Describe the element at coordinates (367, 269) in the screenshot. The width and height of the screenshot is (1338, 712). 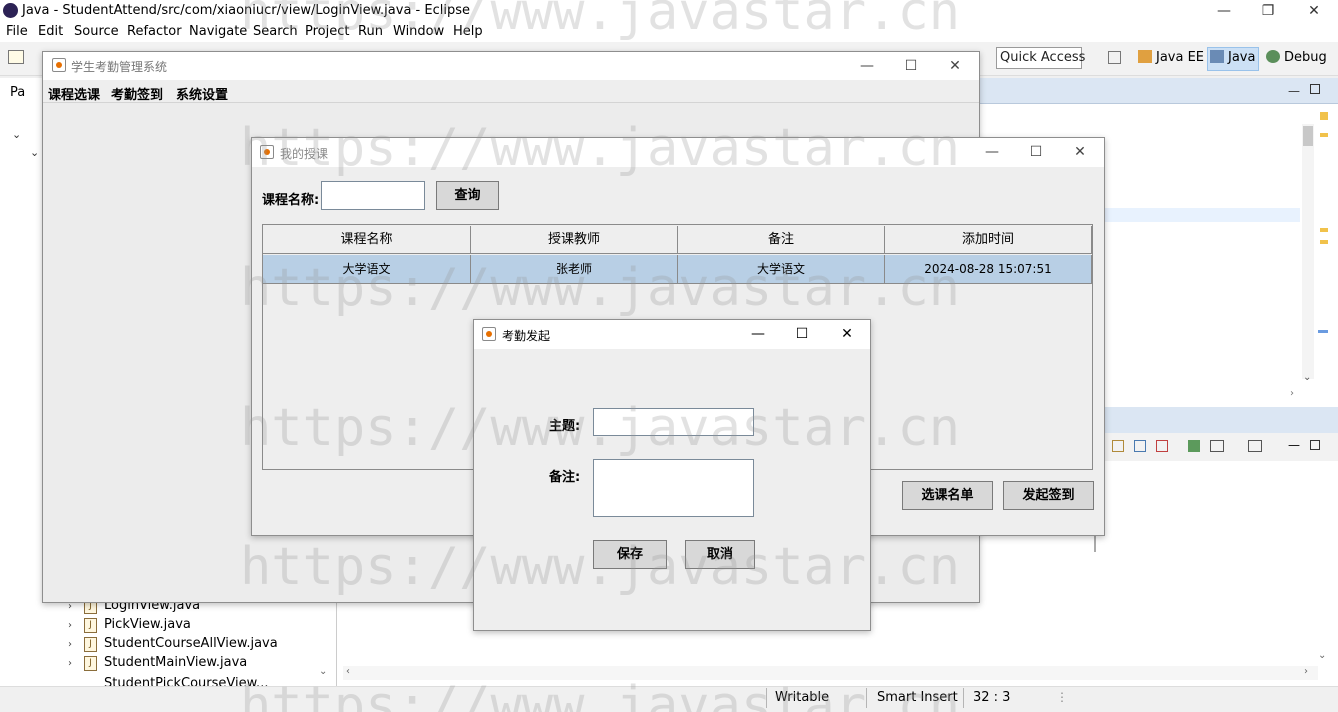
I see `table-cell-course-name: 大学语文` at that location.